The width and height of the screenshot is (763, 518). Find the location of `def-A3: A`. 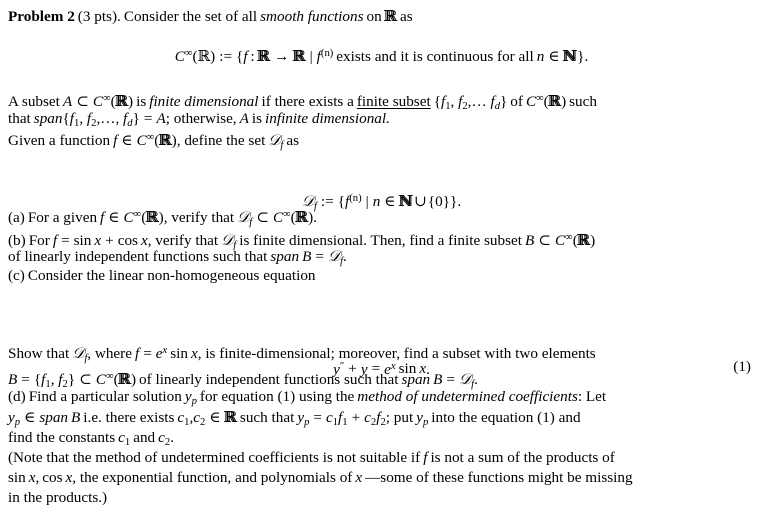

def-A3: A is located at coordinates (244, 118).